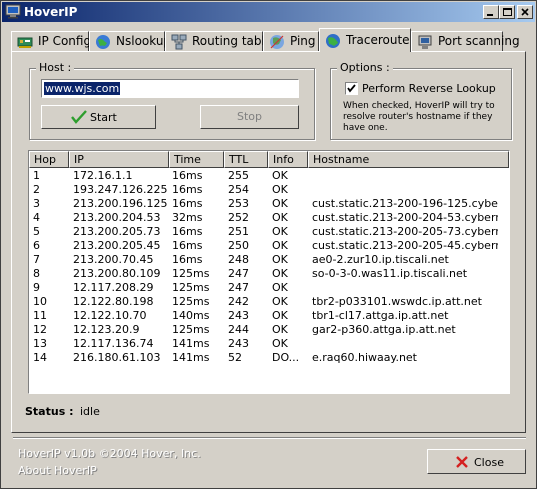  Describe the element at coordinates (36, 245) in the screenshot. I see `table-cell-hop: 6` at that location.